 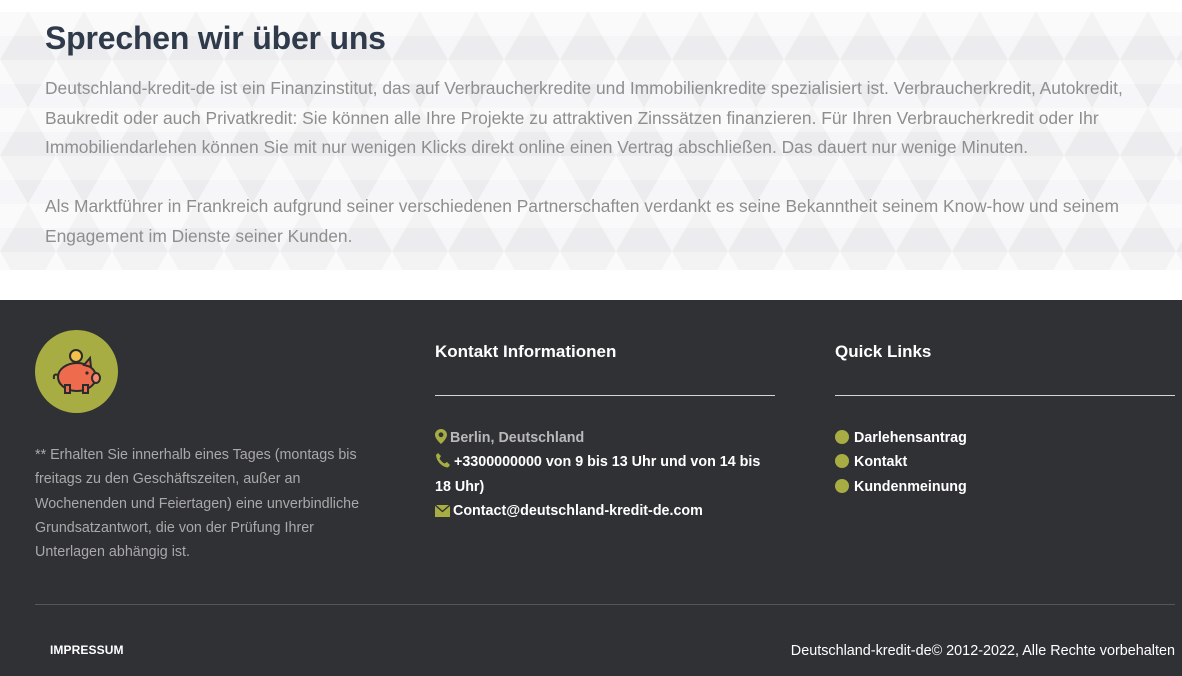 What do you see at coordinates (1005, 438) in the screenshot?
I see `quick-link-darlehensantrag: Darlehensantrag` at bounding box center [1005, 438].